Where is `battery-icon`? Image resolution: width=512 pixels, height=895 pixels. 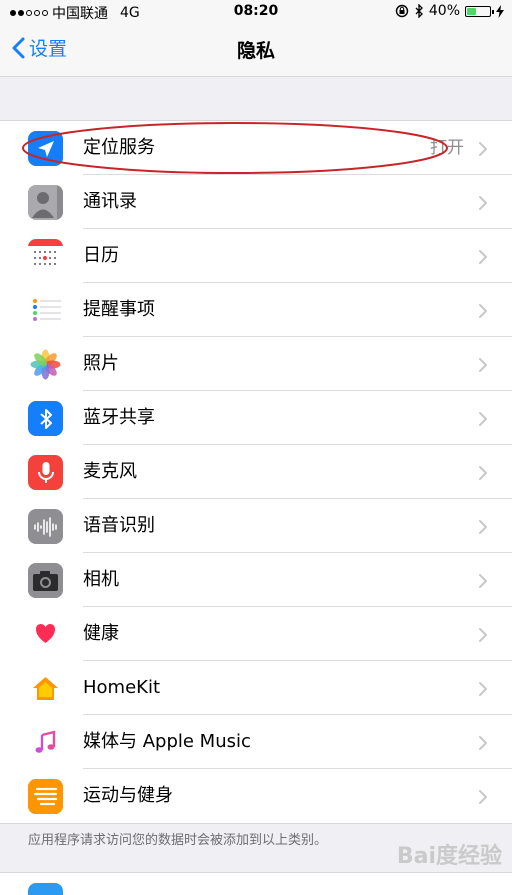 battery-icon is located at coordinates (479, 11).